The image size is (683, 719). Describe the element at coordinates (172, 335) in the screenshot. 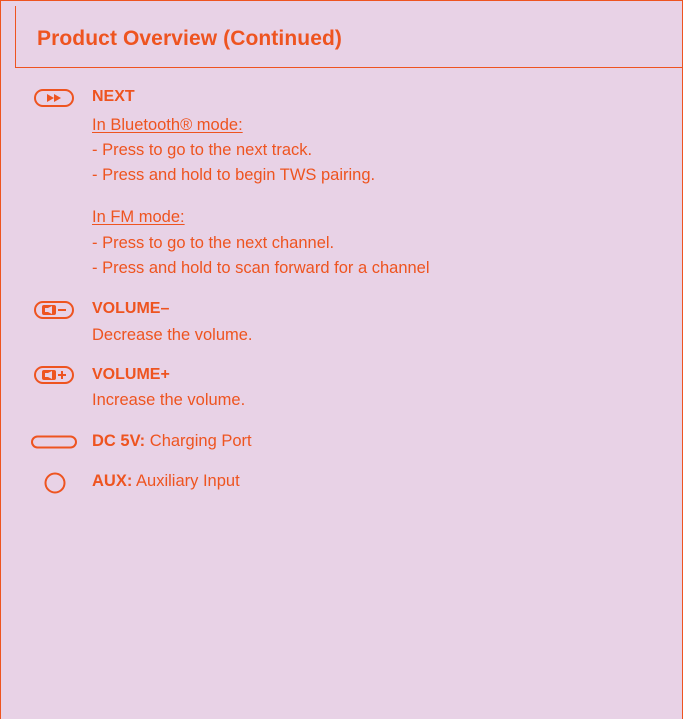

I see `volume-down-description: Decrease the volume.` at that location.